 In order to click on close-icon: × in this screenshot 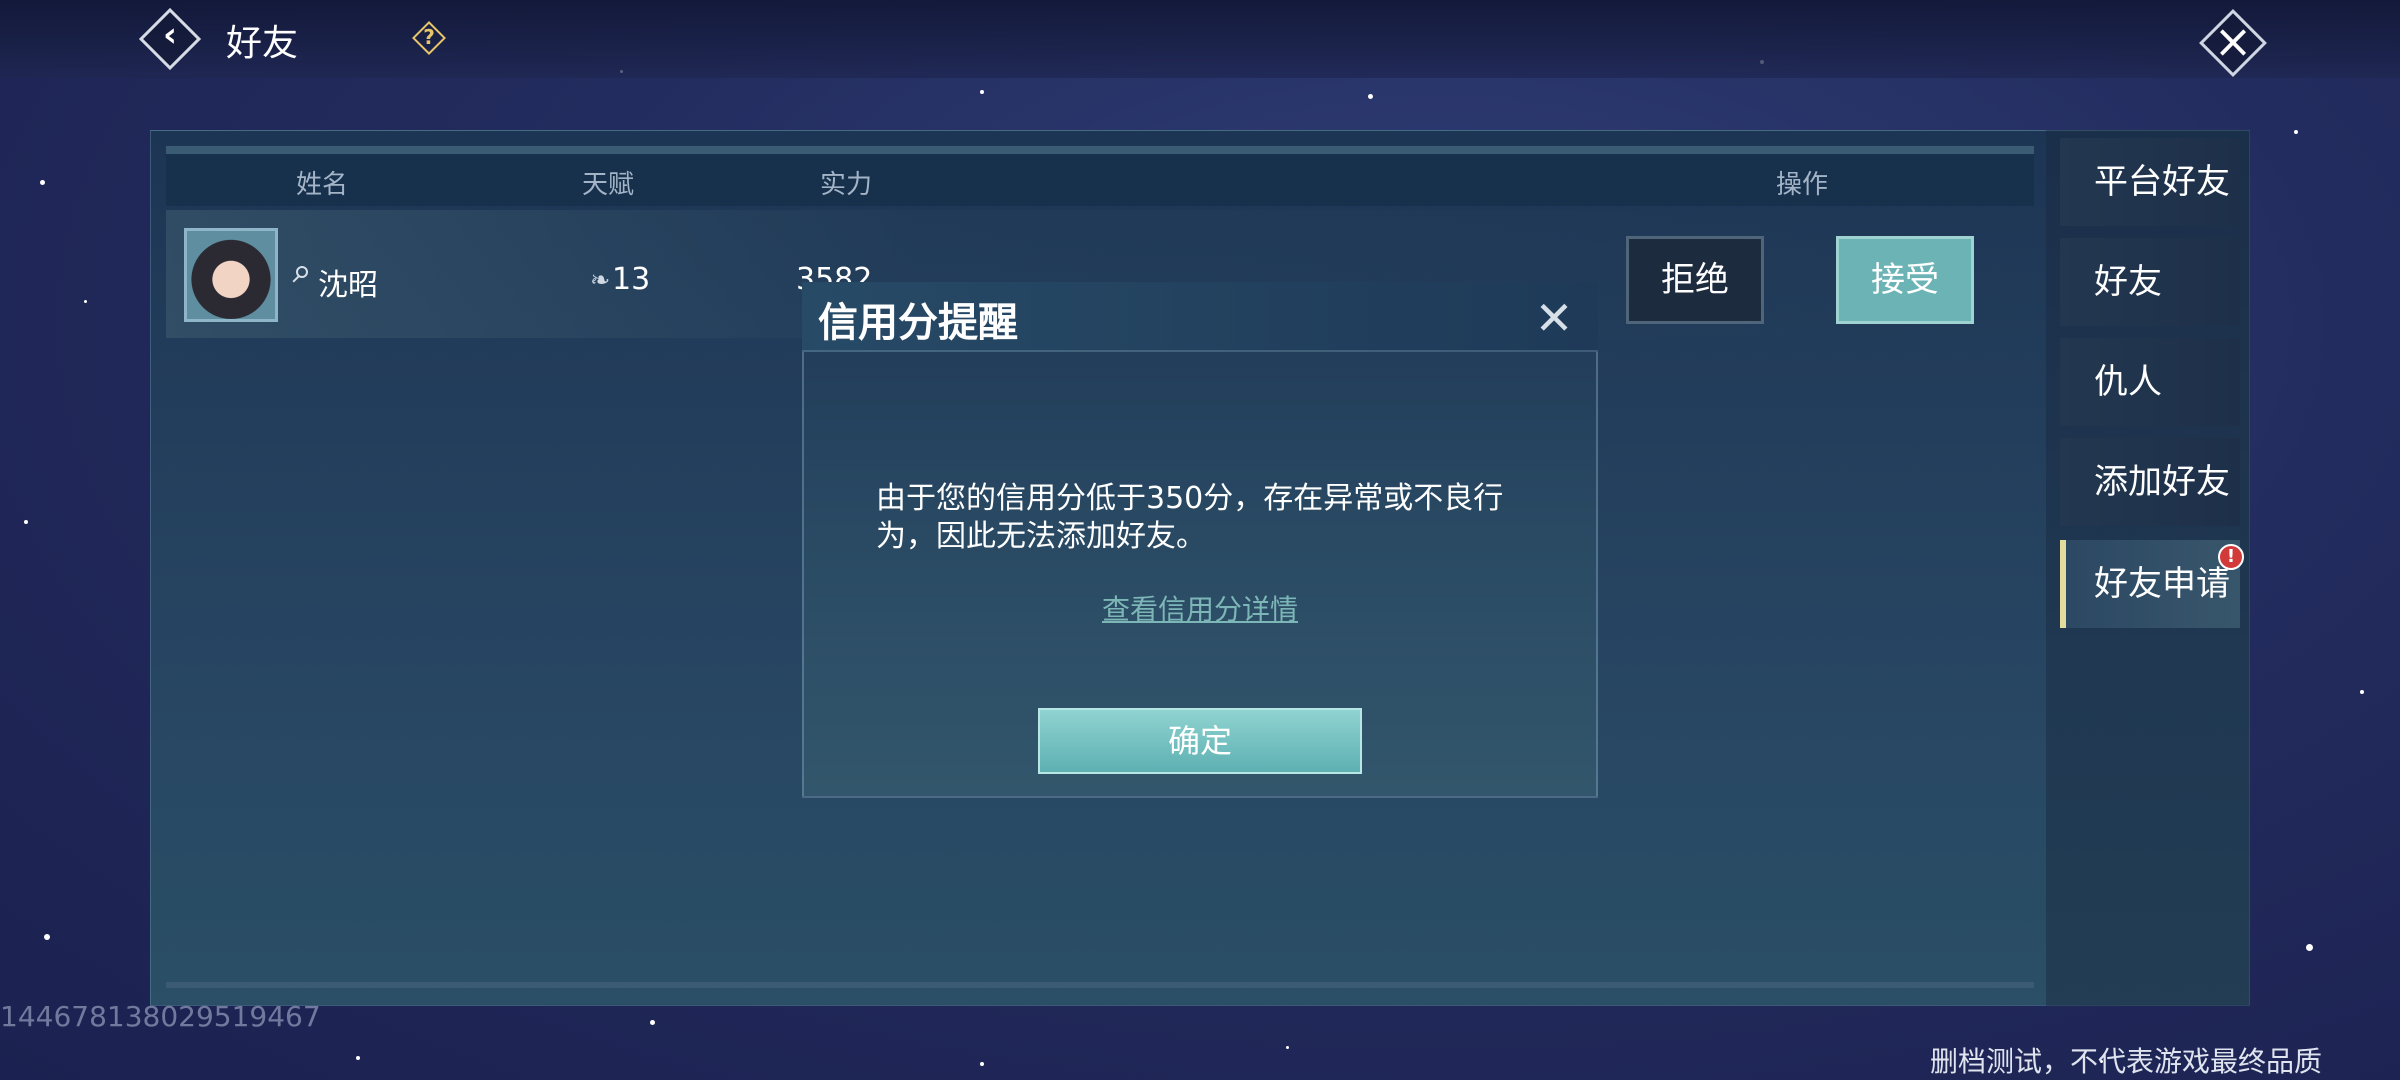, I will do `click(2233, 41)`.